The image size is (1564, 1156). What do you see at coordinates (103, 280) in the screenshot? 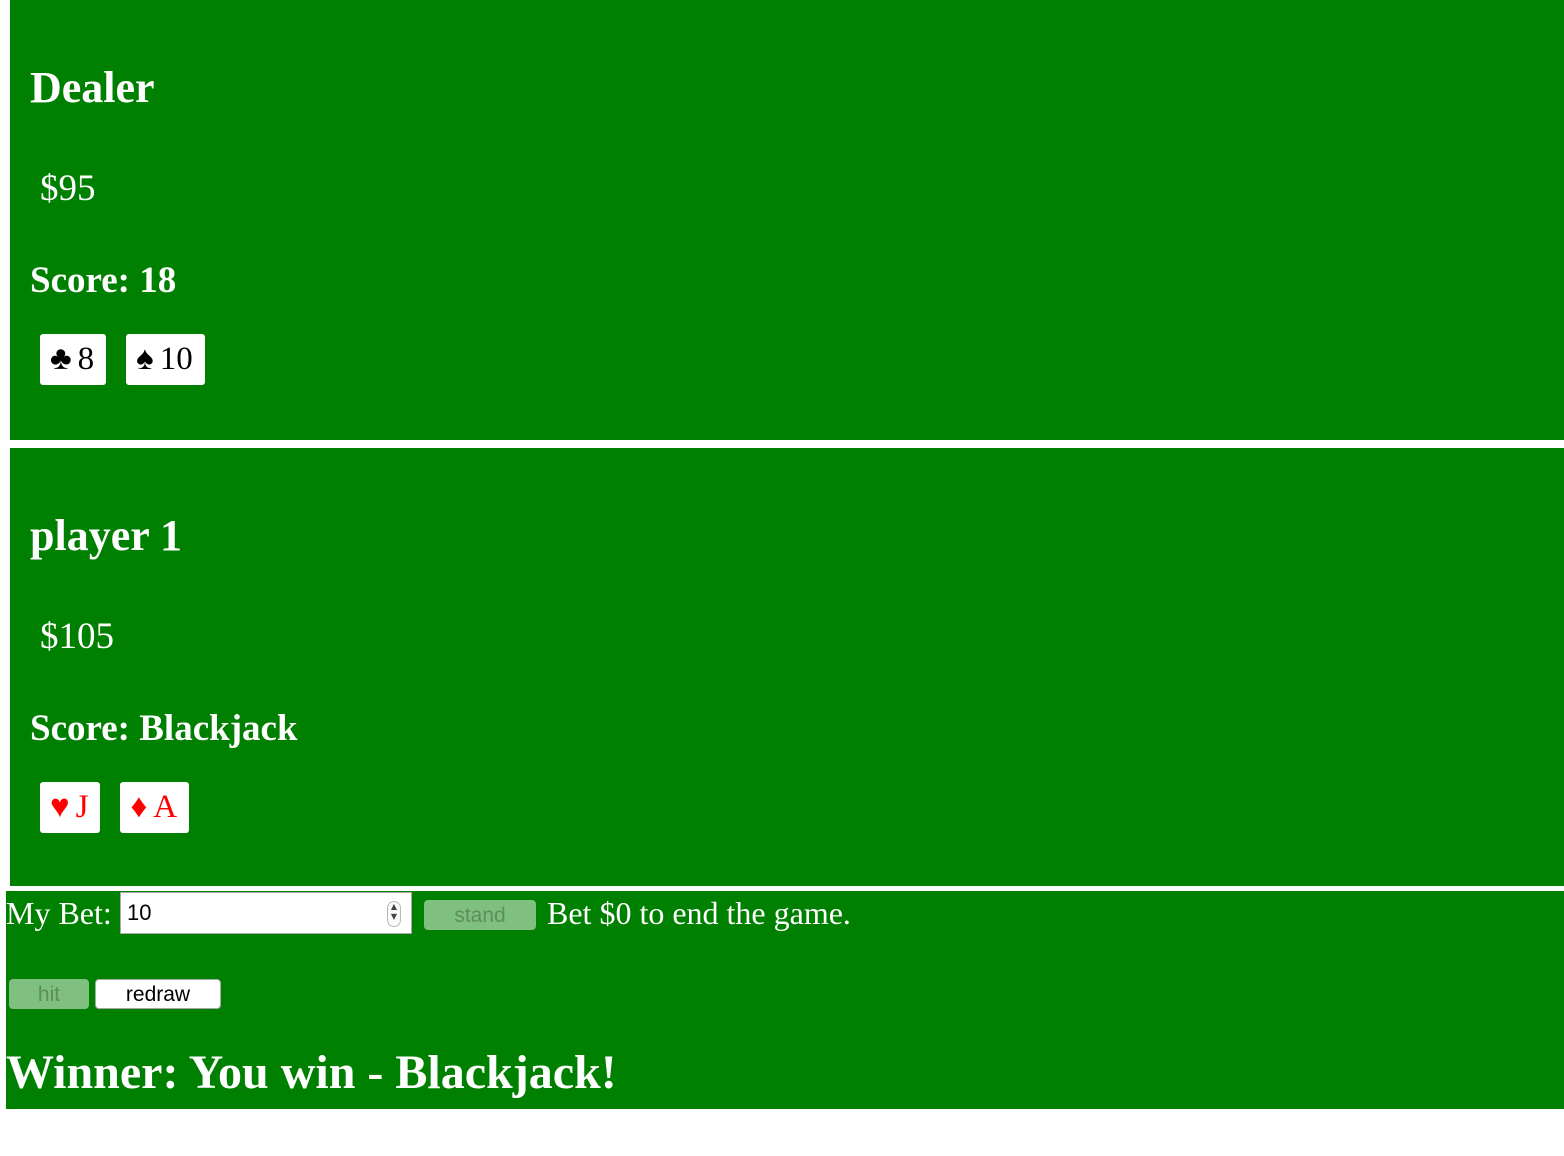
I see `dealer-score: Score: 18` at bounding box center [103, 280].